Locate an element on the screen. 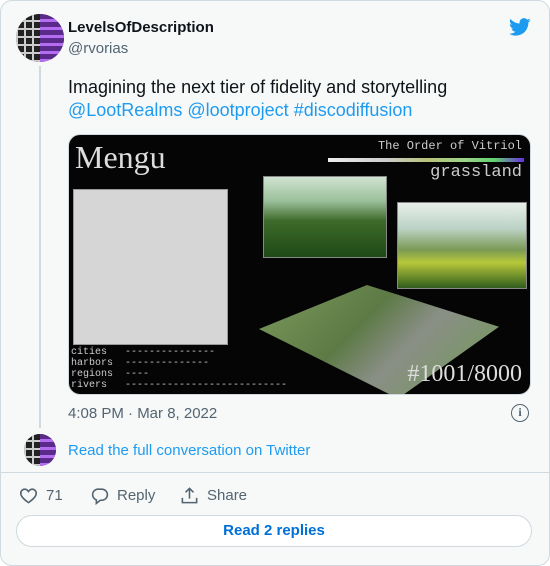  share-icon is located at coordinates (189, 495).